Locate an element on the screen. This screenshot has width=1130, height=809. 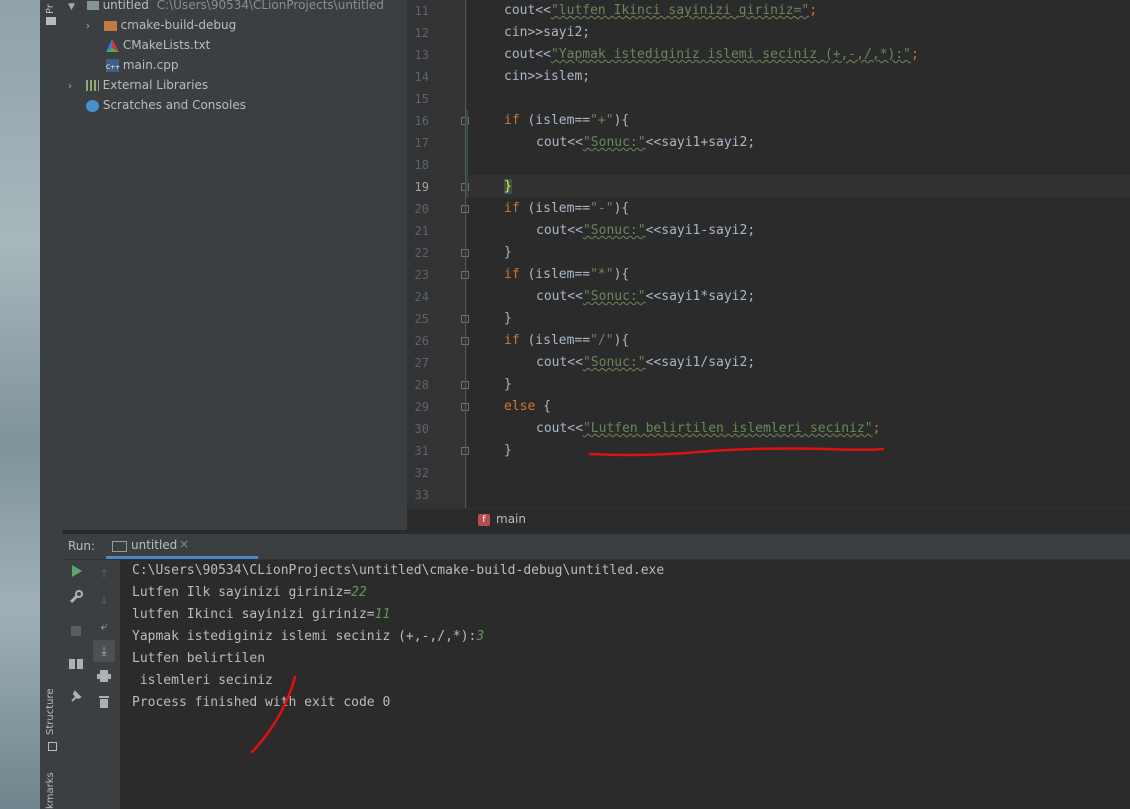
code-line-23: if (islem=="*"){ is located at coordinates (566, 275).